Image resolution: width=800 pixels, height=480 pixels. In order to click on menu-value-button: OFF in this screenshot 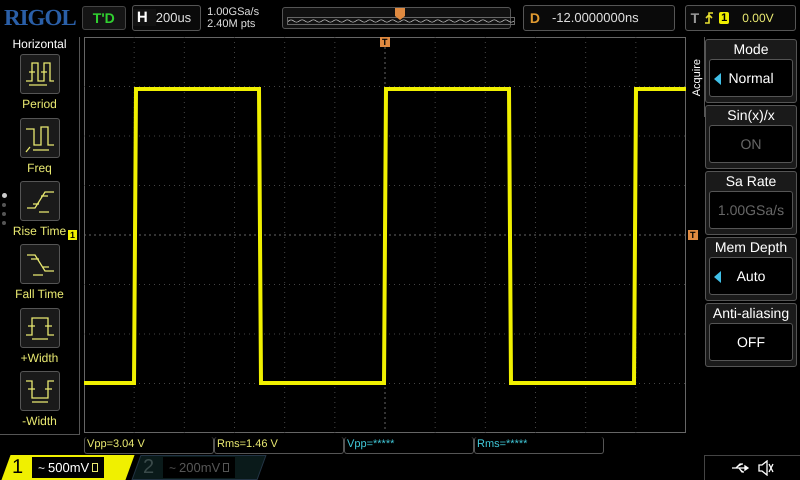, I will do `click(751, 342)`.